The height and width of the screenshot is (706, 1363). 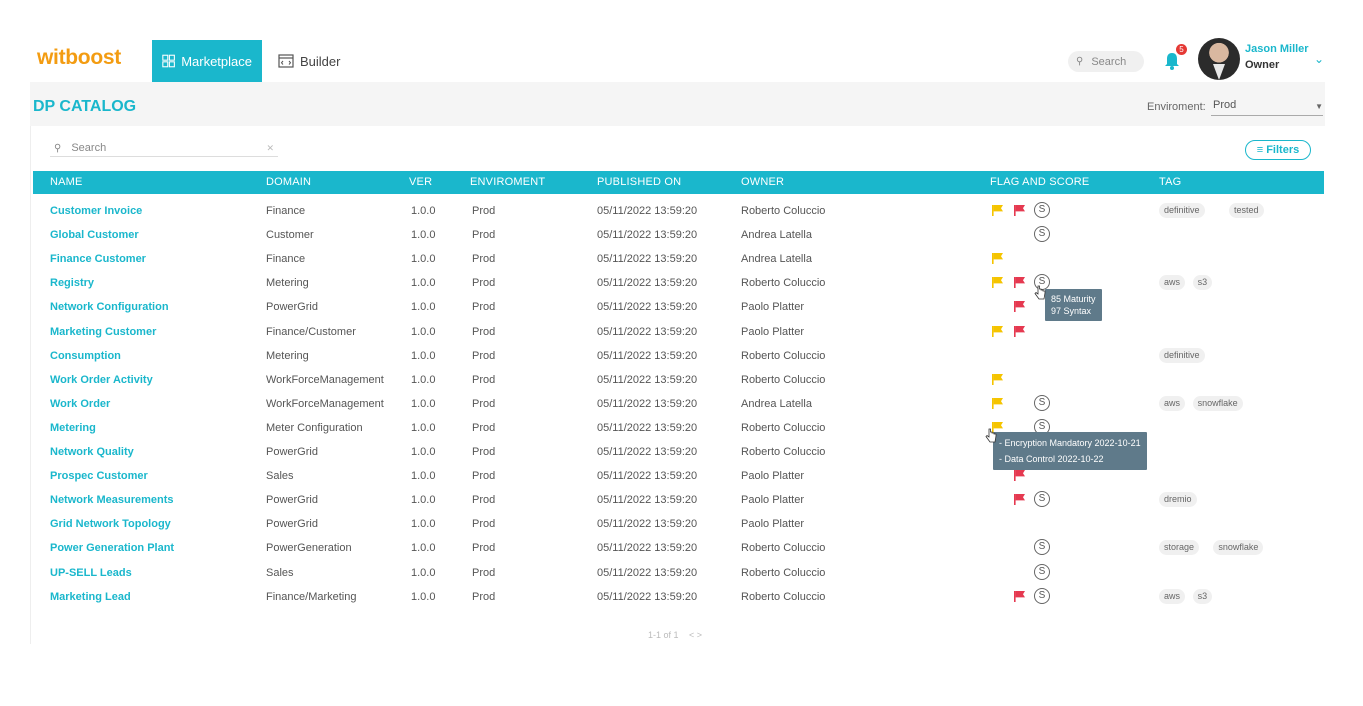 I want to click on app-logo: witboost, so click(x=79, y=58).